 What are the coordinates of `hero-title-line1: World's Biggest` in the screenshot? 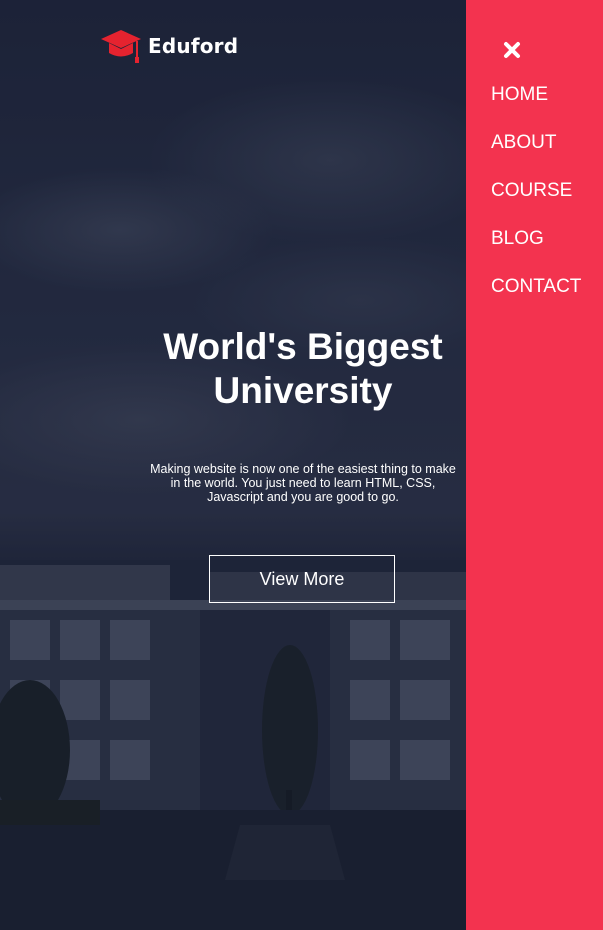 It's located at (303, 346).